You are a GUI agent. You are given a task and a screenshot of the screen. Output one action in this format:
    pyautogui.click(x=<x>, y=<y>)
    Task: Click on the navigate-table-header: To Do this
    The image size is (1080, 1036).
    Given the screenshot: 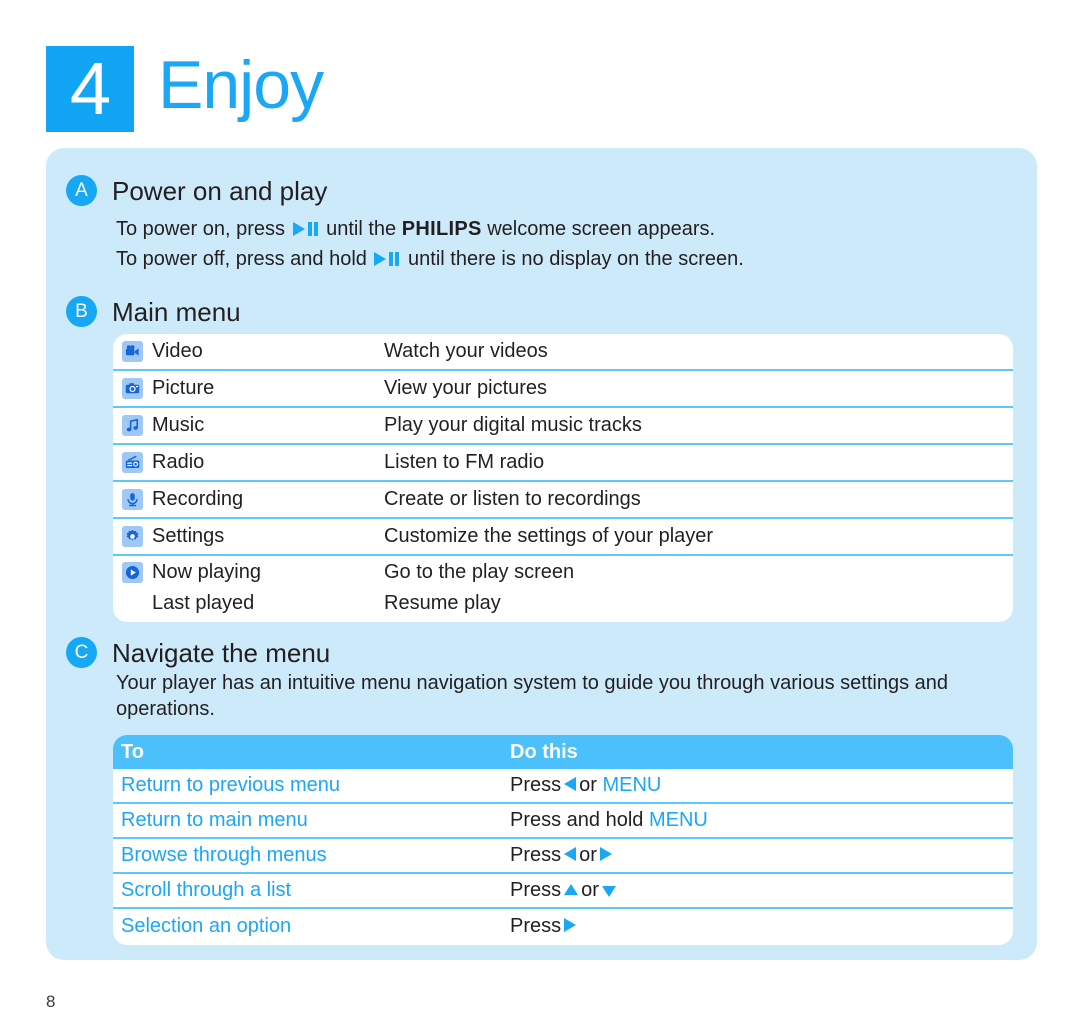 What is the action you would take?
    pyautogui.click(x=563, y=752)
    